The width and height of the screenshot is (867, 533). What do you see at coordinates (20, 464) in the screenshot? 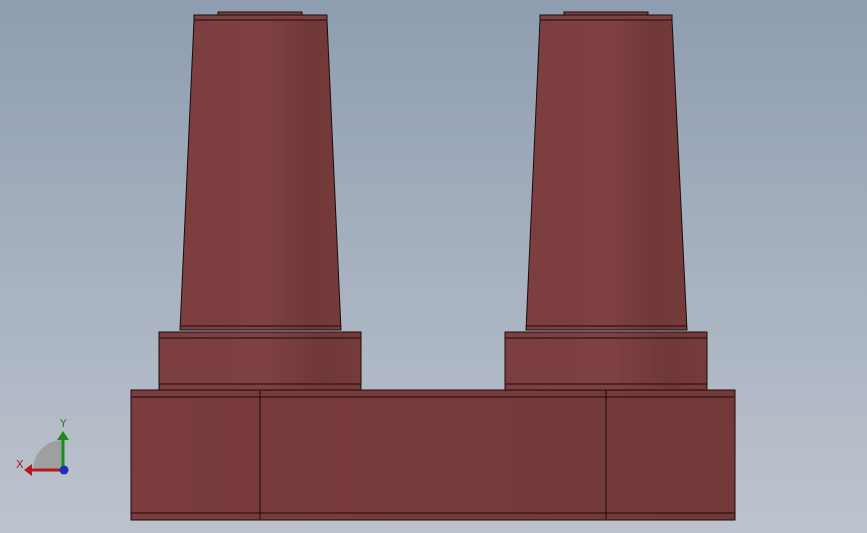
I see `x-label: X` at bounding box center [20, 464].